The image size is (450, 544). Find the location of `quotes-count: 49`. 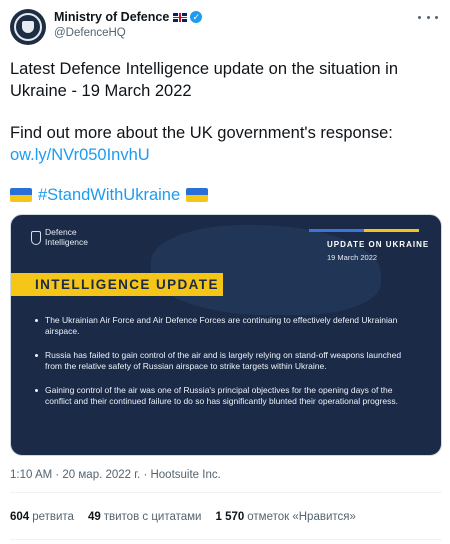

quotes-count: 49 is located at coordinates (94, 517).